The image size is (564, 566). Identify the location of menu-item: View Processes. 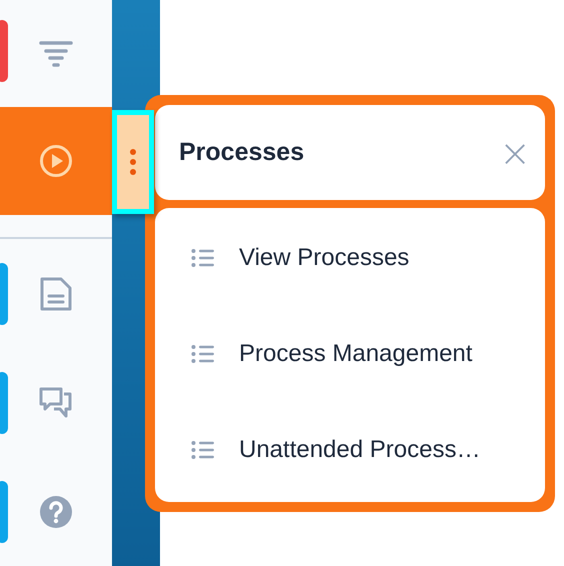
(350, 258).